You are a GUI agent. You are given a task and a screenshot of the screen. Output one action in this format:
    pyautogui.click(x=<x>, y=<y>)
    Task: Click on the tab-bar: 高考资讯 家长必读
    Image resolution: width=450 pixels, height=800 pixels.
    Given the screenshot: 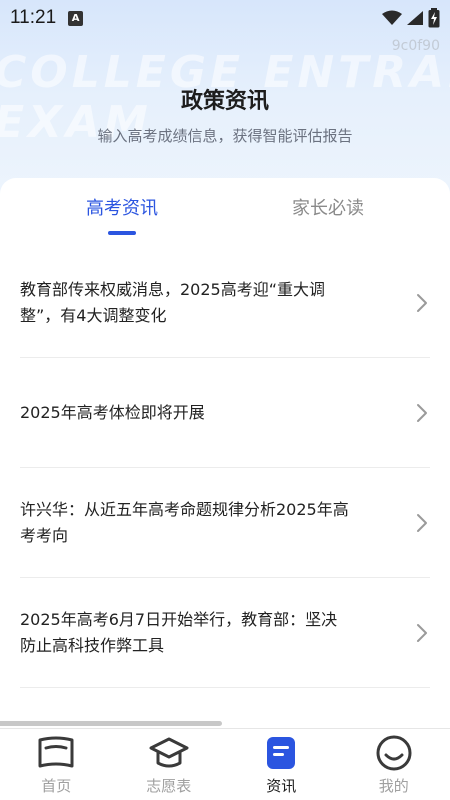 What is the action you would take?
    pyautogui.click(x=225, y=219)
    